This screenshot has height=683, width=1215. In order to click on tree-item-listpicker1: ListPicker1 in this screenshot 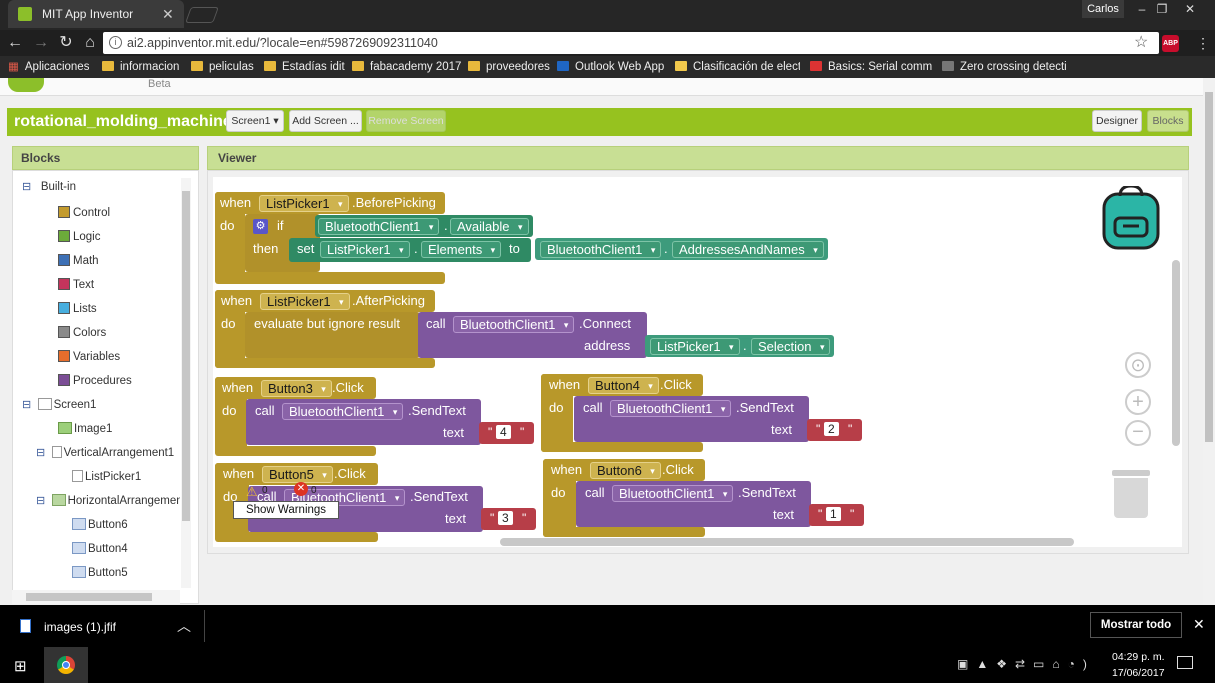, I will do `click(106, 476)`.